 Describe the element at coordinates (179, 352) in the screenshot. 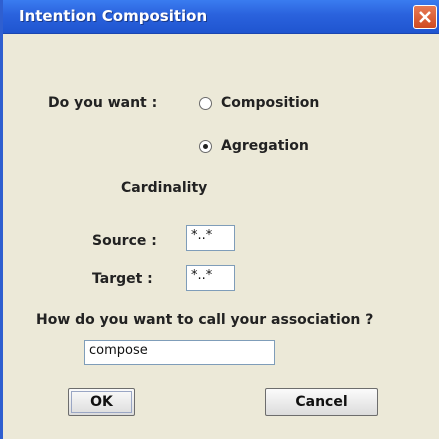

I see `association-name-input: compose` at that location.